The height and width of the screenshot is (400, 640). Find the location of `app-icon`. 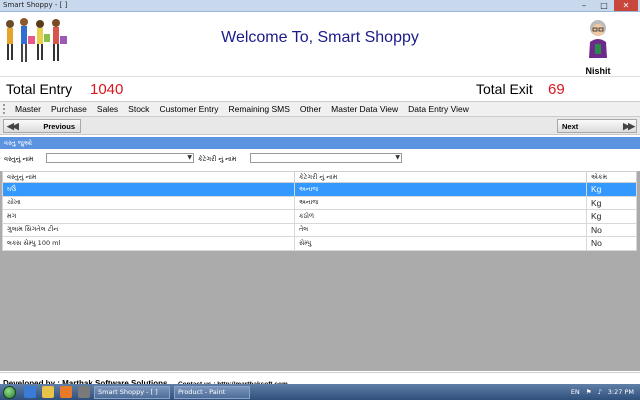

app-icon is located at coordinates (84, 392).